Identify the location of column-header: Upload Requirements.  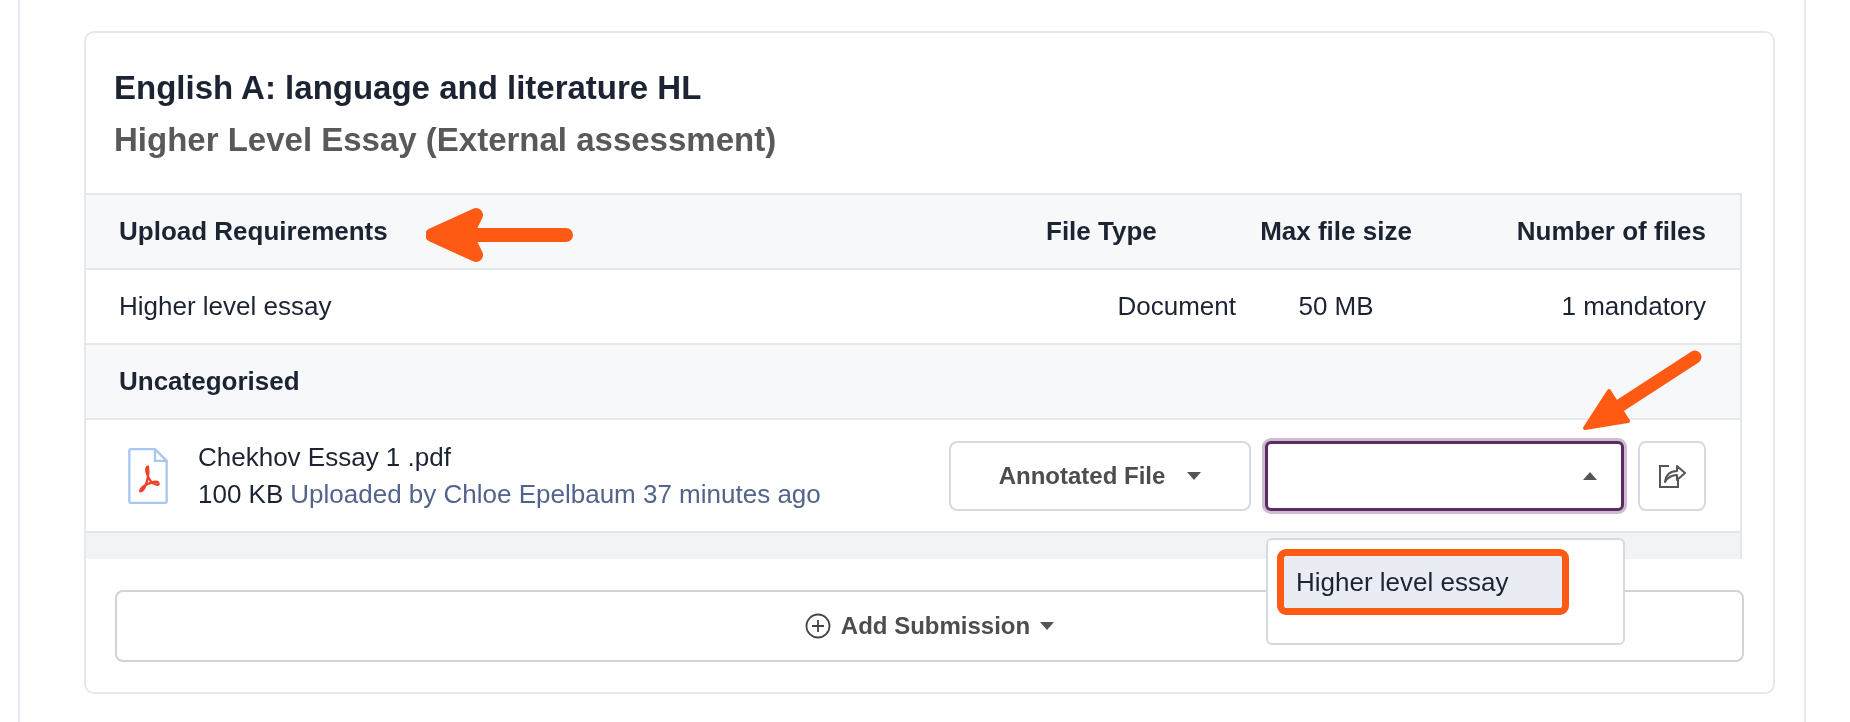
(253, 231).